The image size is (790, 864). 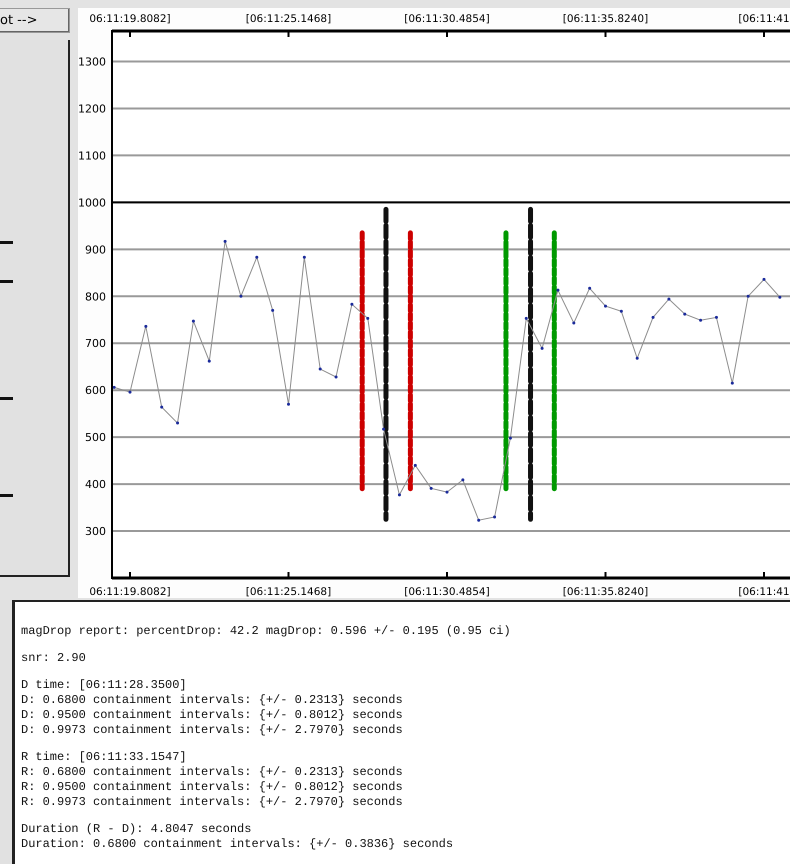 What do you see at coordinates (212, 715) in the screenshot?
I see `report-line: D: 0.9500 containment intervals: {+/- 0.8012} seconds` at bounding box center [212, 715].